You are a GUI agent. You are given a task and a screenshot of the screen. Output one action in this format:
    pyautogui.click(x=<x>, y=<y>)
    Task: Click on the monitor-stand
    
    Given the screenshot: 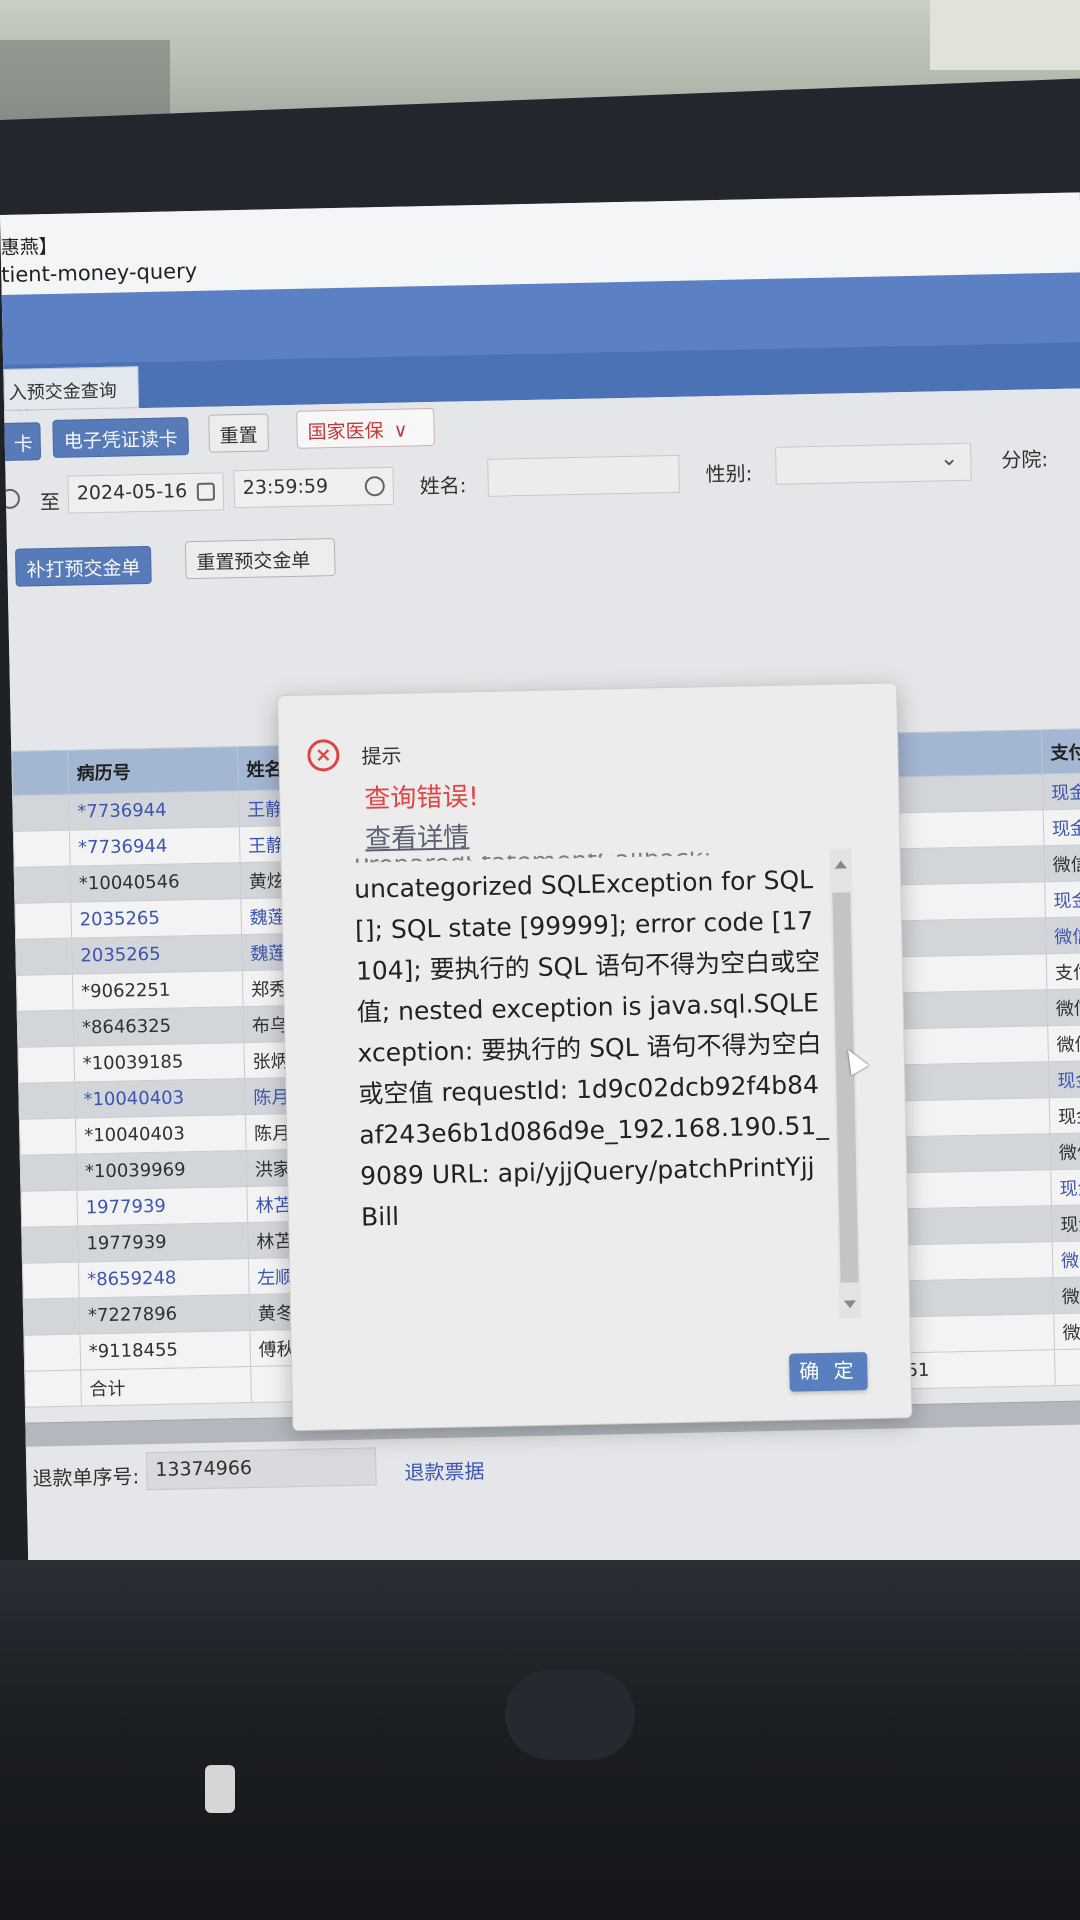 What is the action you would take?
    pyautogui.click(x=570, y=1715)
    